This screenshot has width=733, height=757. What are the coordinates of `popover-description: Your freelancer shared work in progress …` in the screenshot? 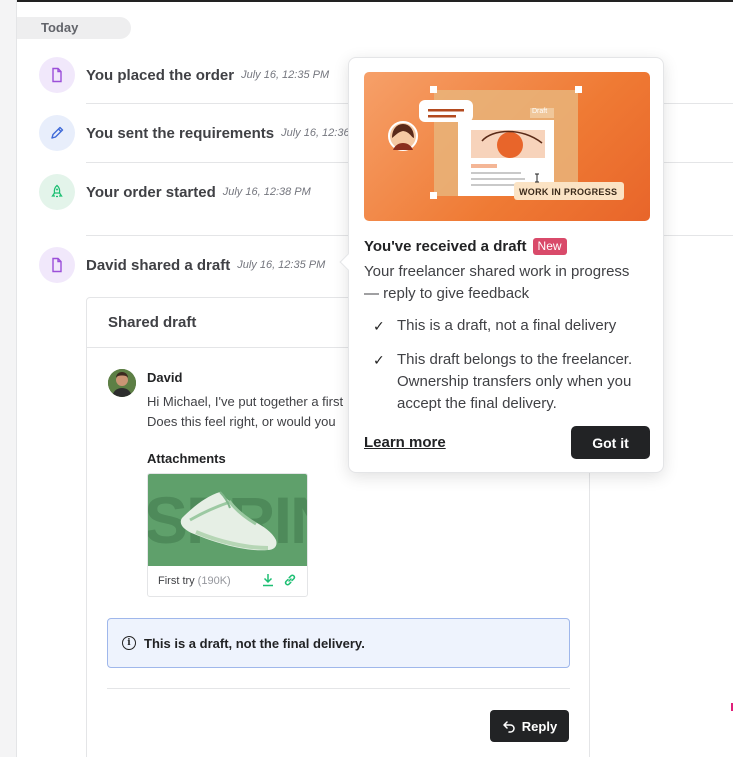 It's located at (497, 282).